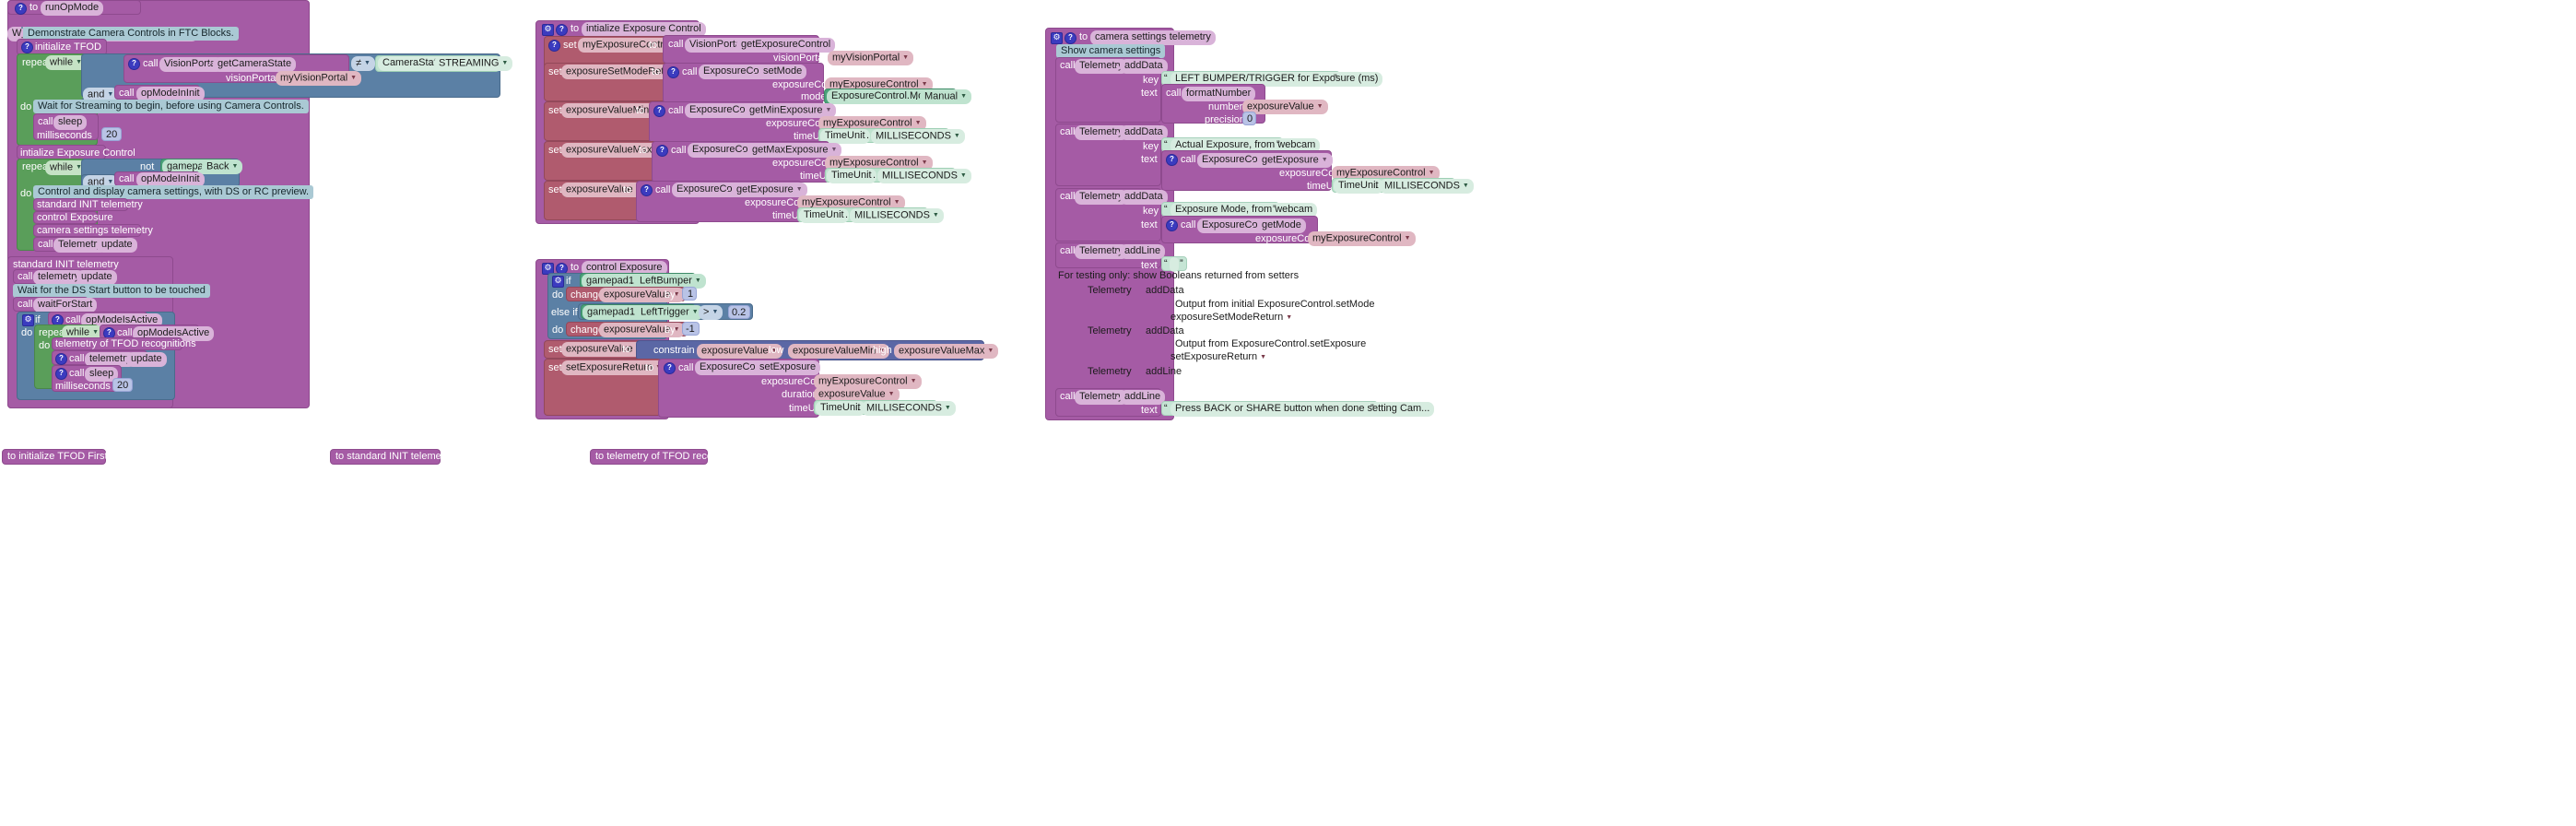 This screenshot has width=2576, height=826. What do you see at coordinates (222, 166) in the screenshot?
I see `back-button-field: Back ▼` at bounding box center [222, 166].